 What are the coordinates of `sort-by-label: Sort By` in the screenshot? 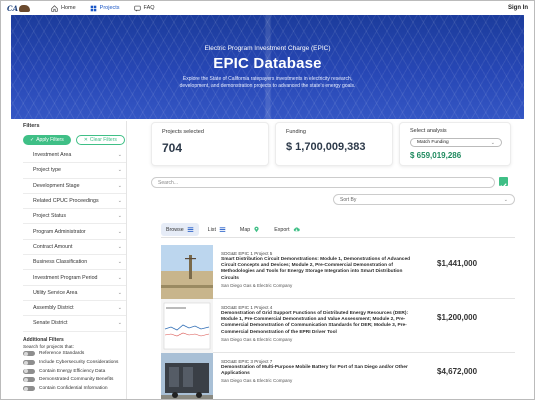 It's located at (348, 199).